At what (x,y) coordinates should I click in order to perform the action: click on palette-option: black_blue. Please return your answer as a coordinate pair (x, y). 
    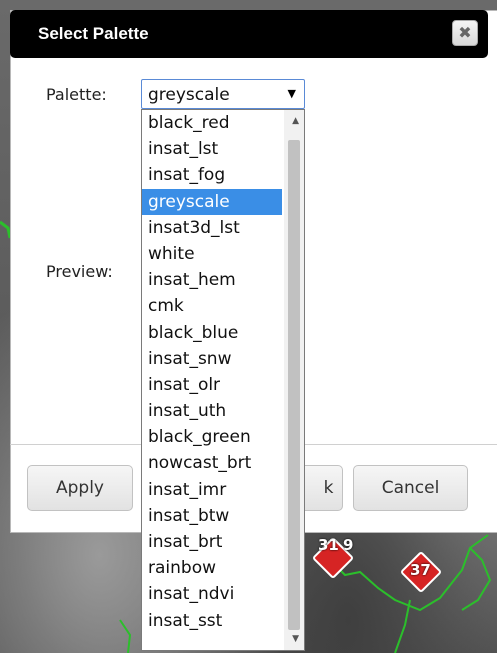
    Looking at the image, I should click on (212, 333).